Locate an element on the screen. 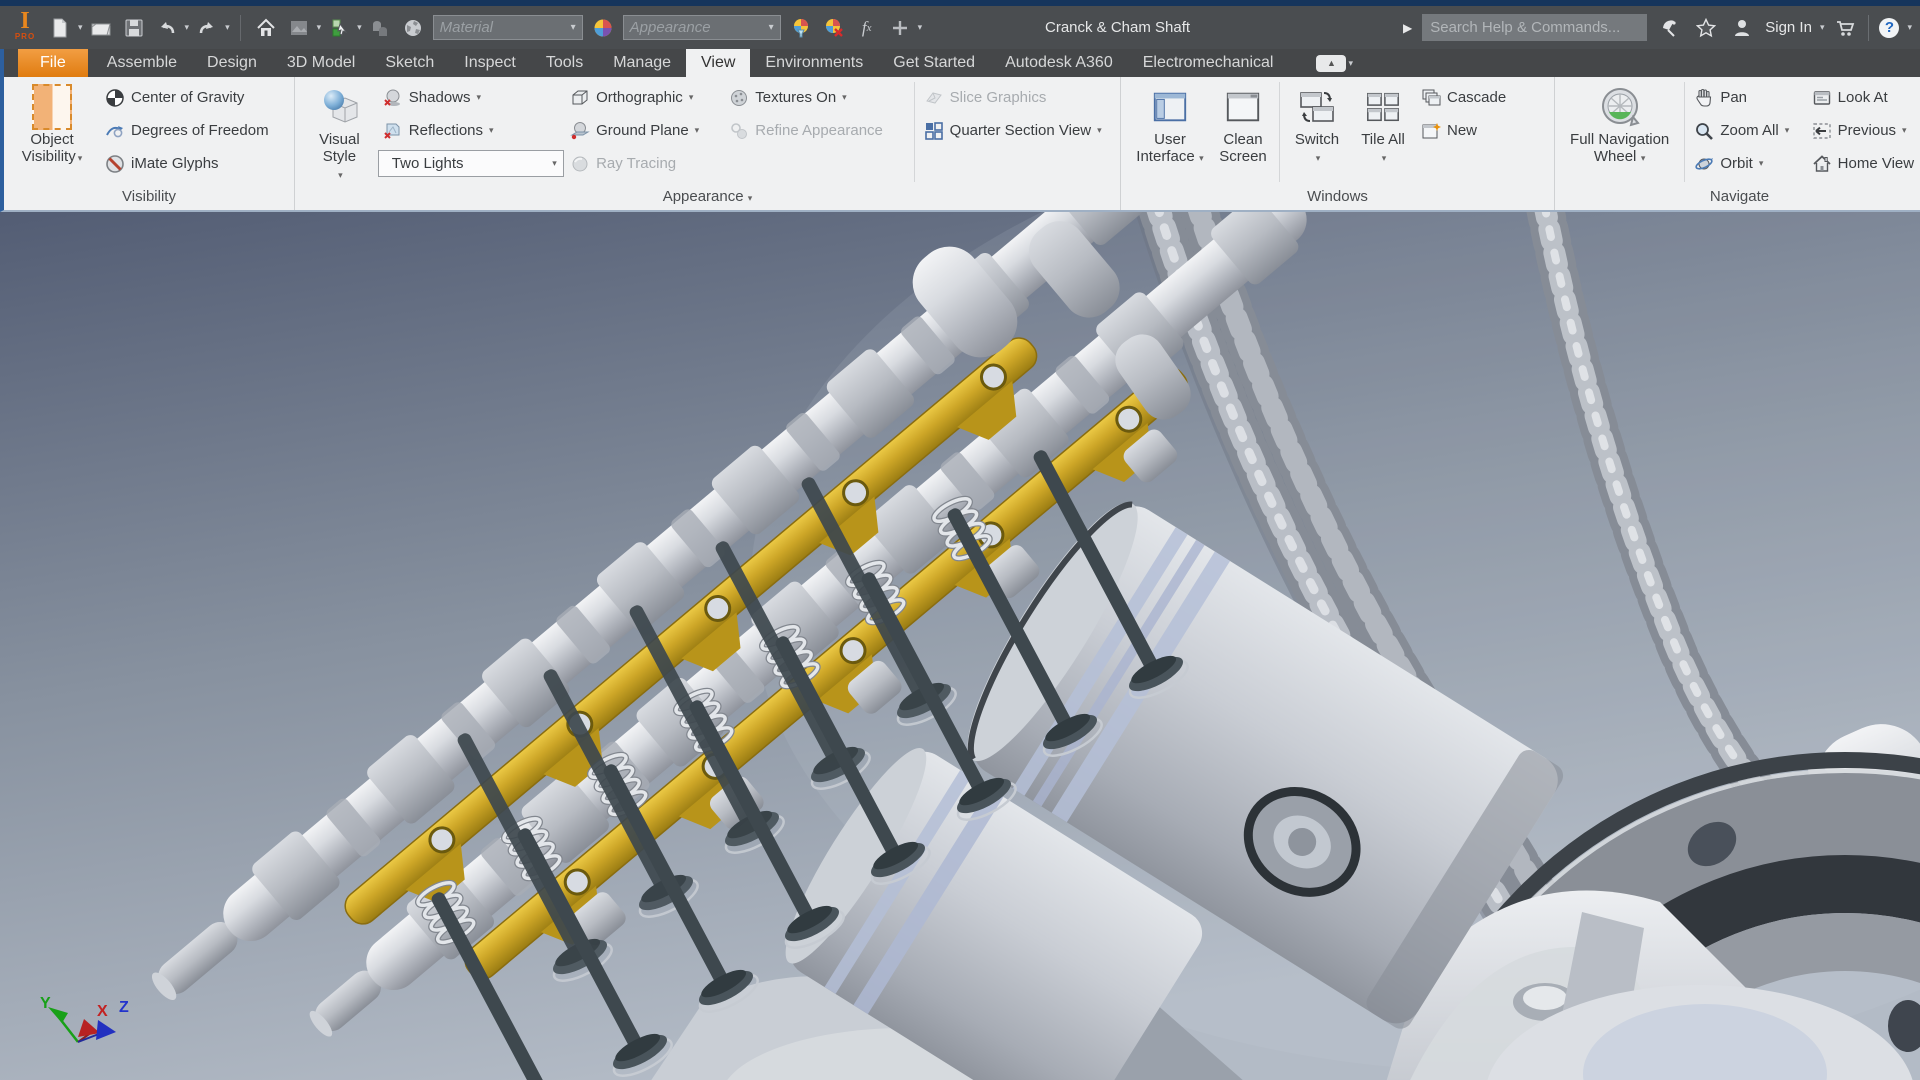 This screenshot has height=1080, width=1920. lighting-style-combobox: Two Lights ▾ is located at coordinates (470, 168).